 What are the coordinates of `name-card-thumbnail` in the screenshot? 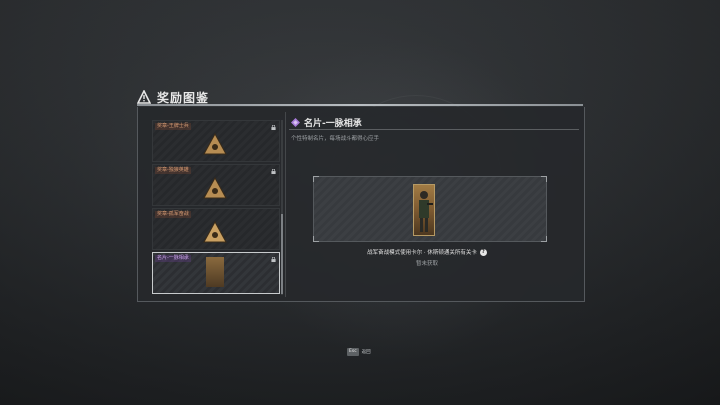 It's located at (215, 272).